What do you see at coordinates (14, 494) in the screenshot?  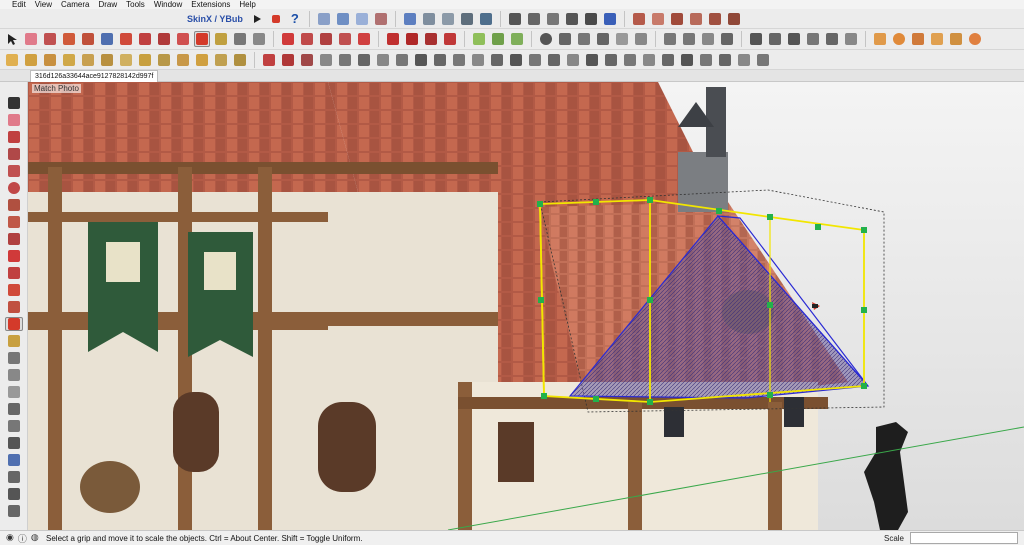 I see `pan-icon` at bounding box center [14, 494].